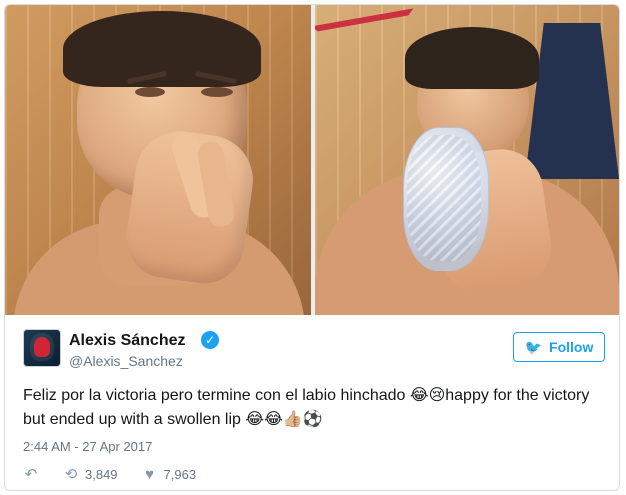  I want to click on heart-icon: ♥, so click(149, 474).